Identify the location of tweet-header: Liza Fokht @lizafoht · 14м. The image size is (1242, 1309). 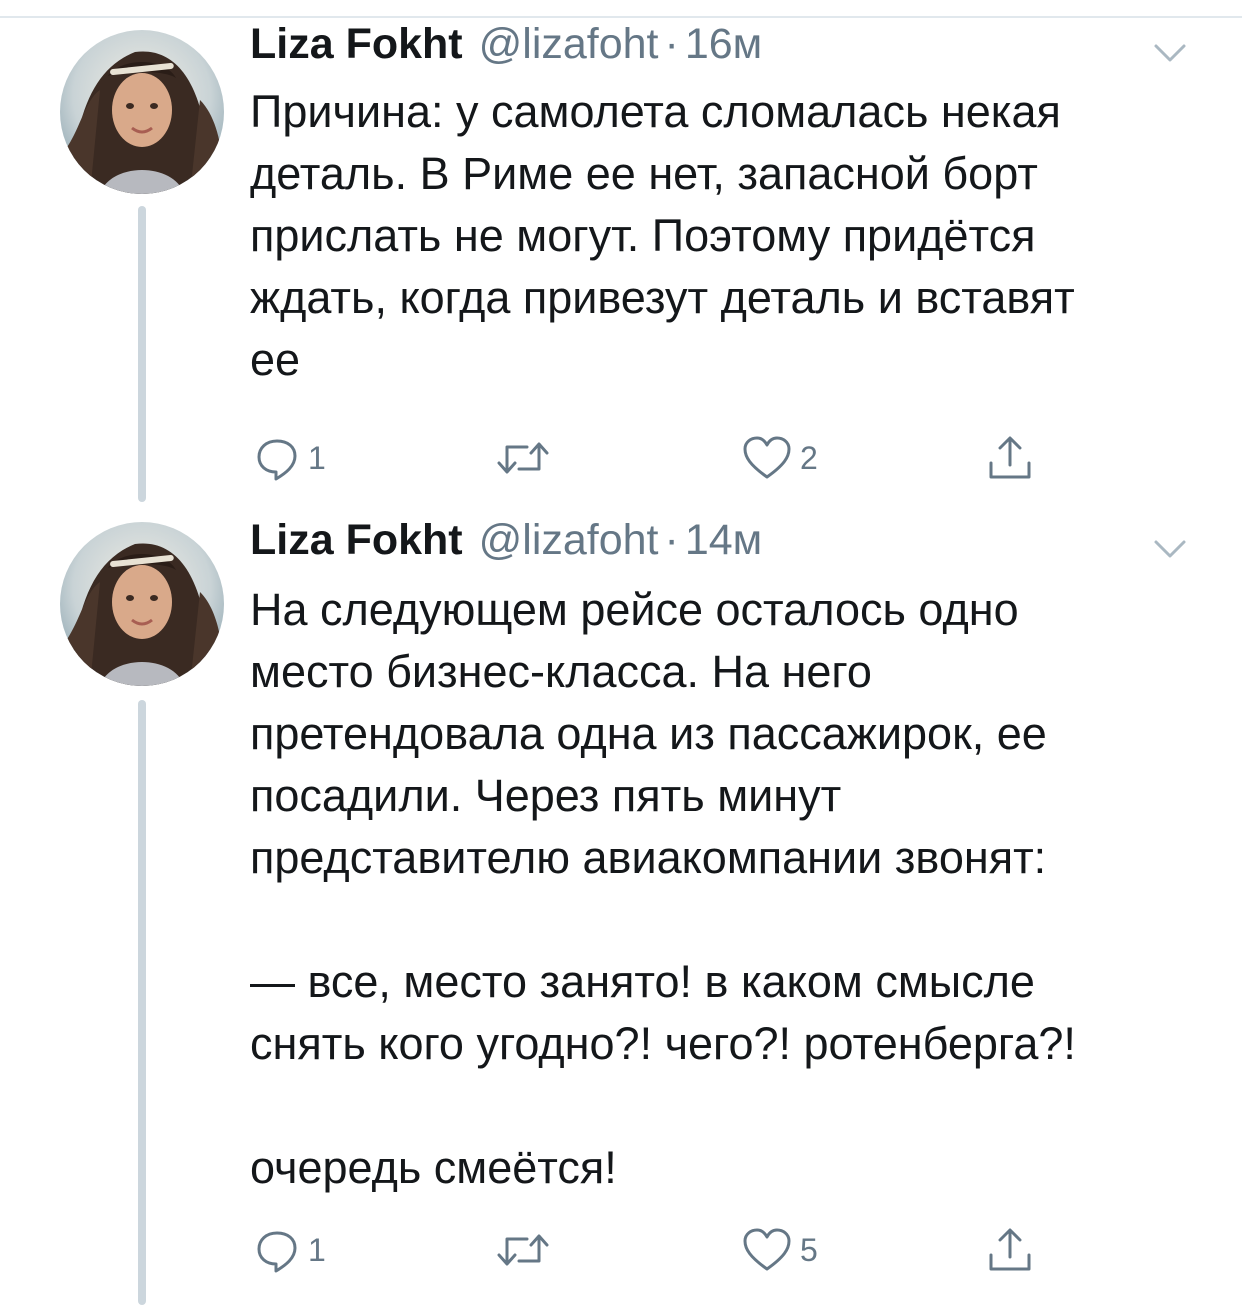
(506, 544).